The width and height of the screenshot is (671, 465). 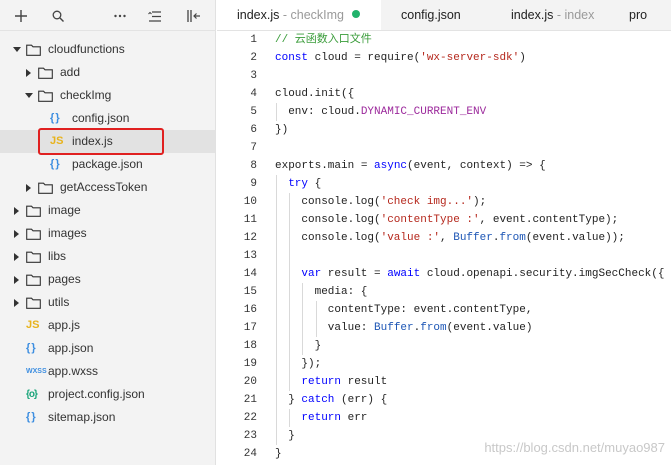 What do you see at coordinates (96, 394) in the screenshot?
I see `tree-item-label: project.config.json` at bounding box center [96, 394].